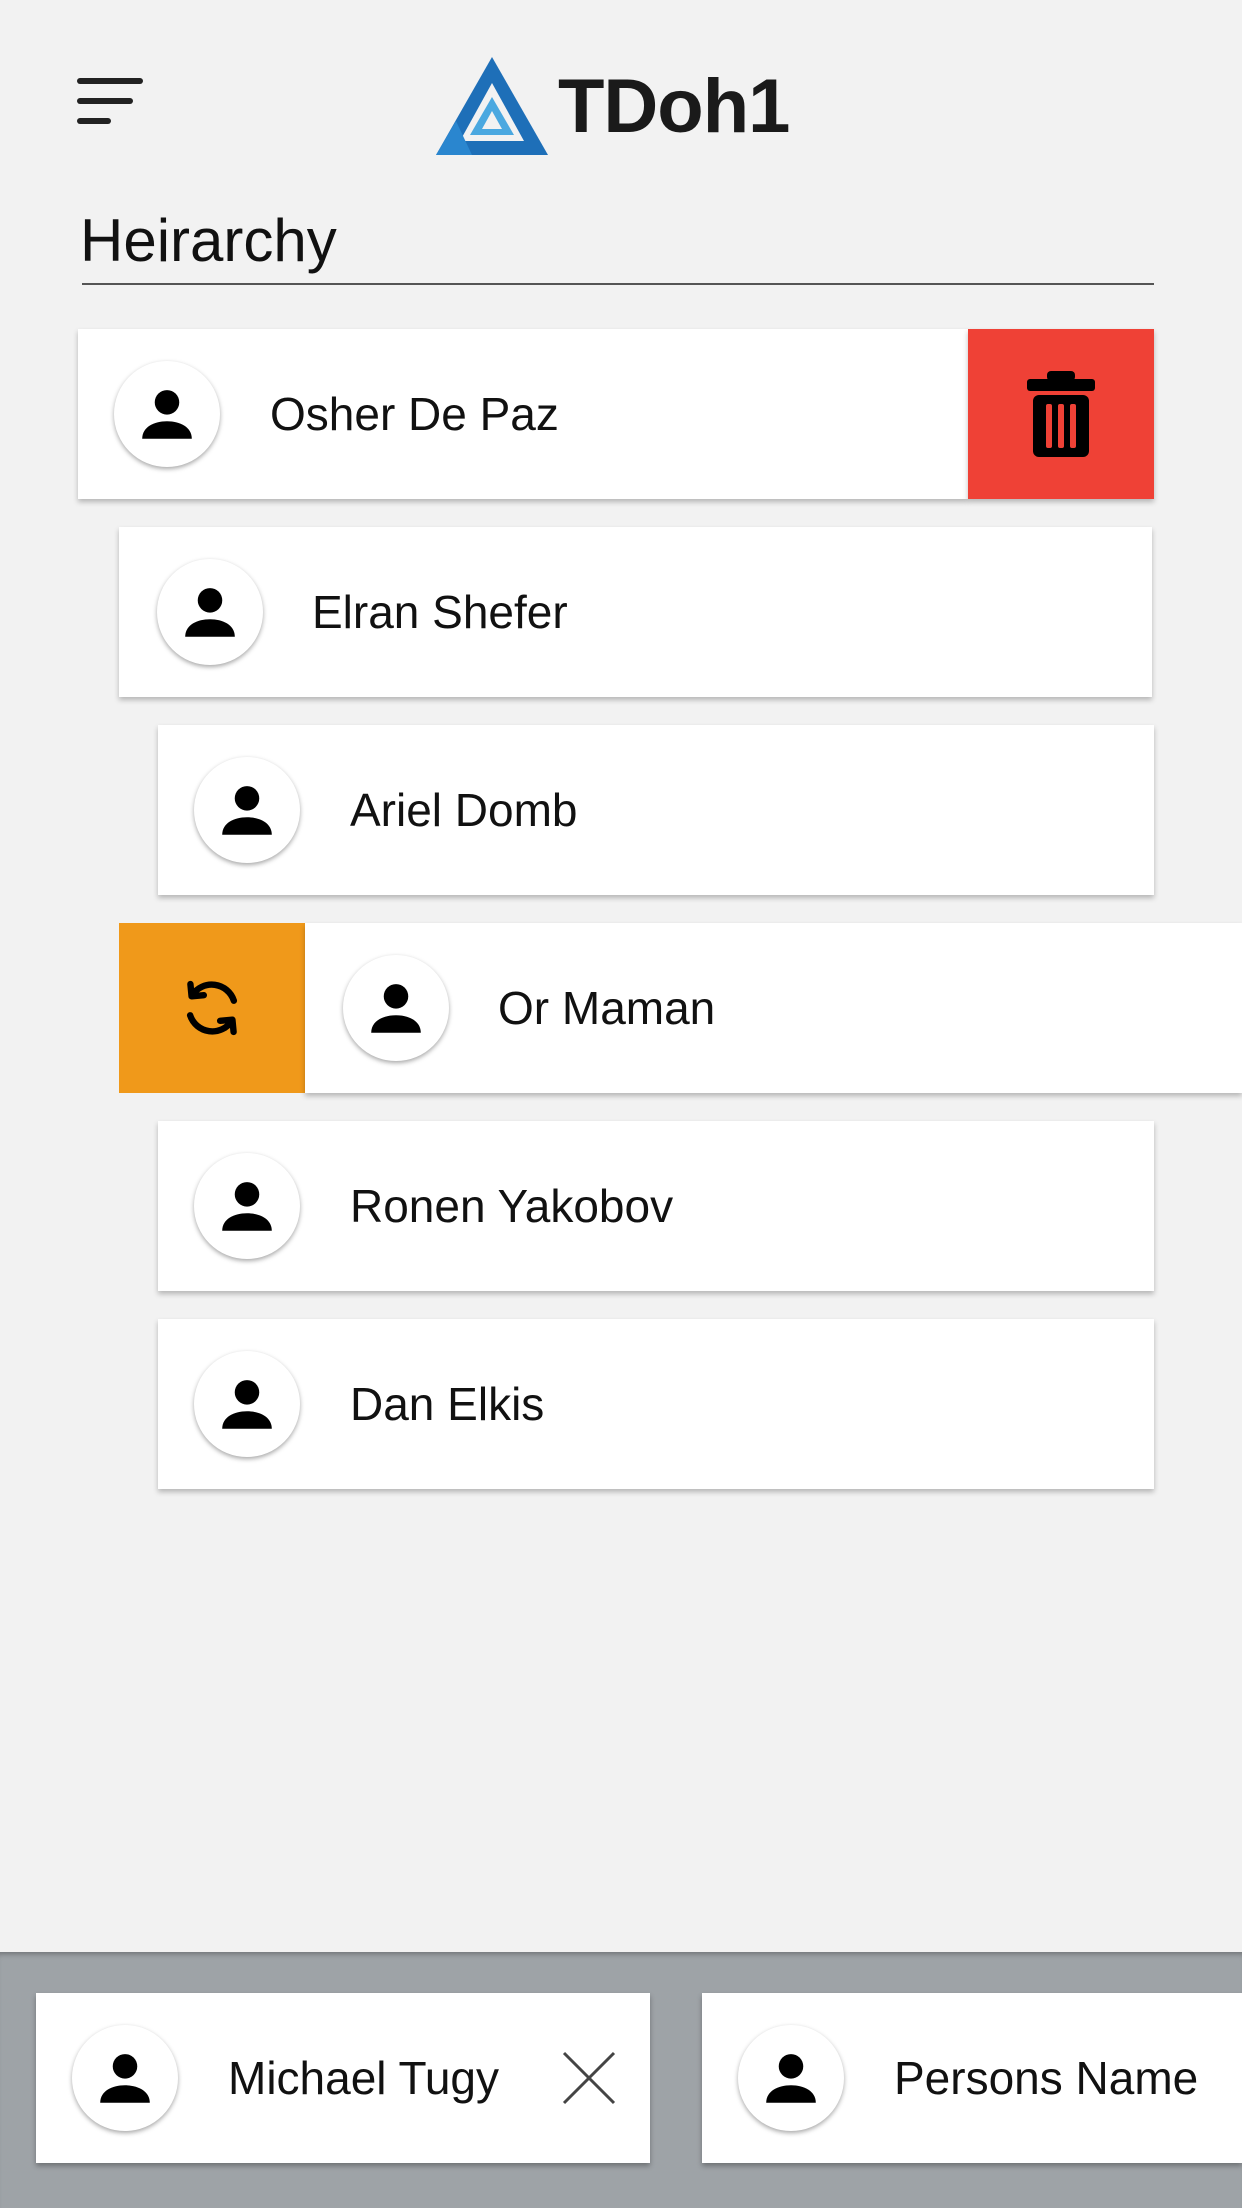 This screenshot has width=1242, height=2208. I want to click on tray-person-name: Michael Tugy, so click(364, 2078).